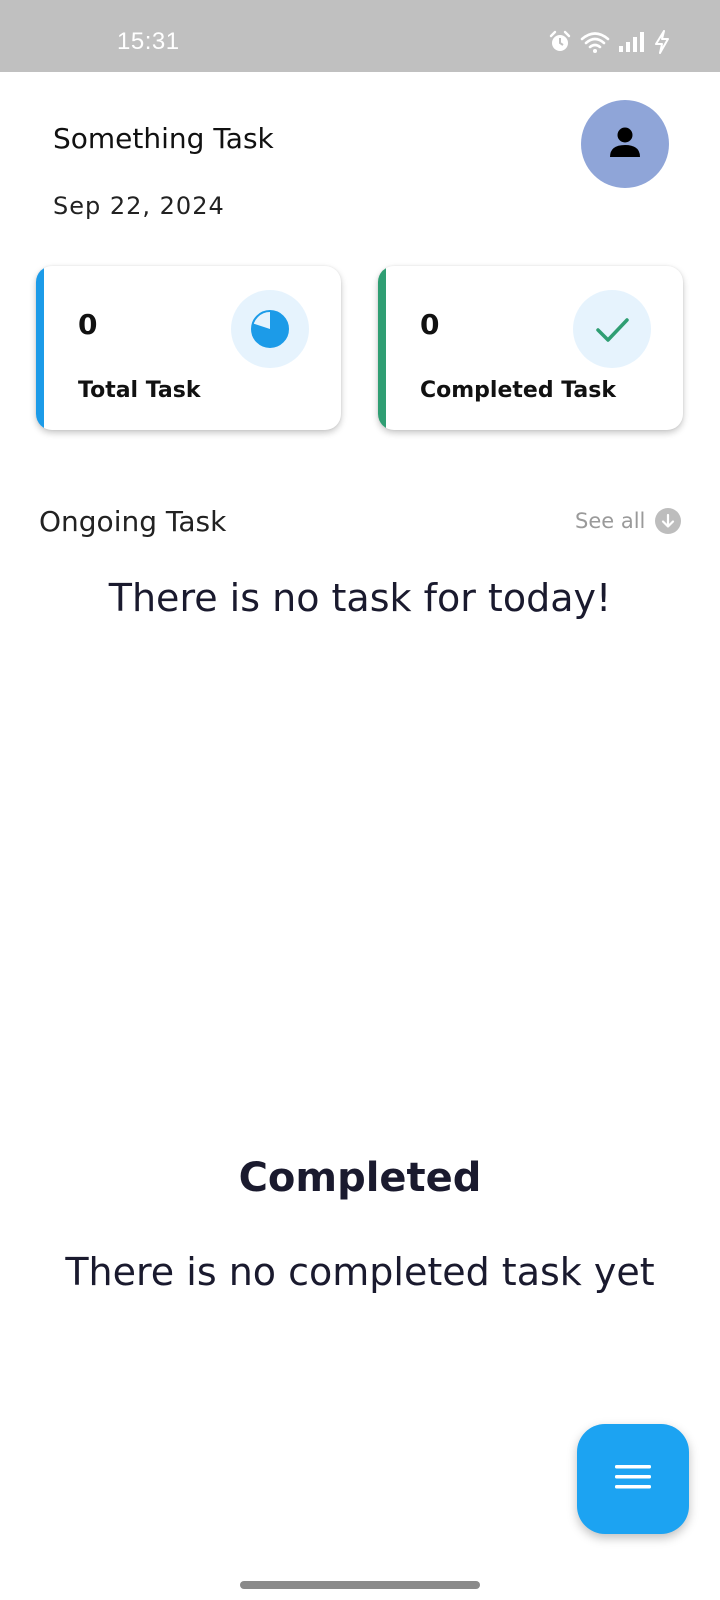 Image resolution: width=720 pixels, height=1600 pixels. I want to click on arrow-down-circle-icon, so click(668, 521).